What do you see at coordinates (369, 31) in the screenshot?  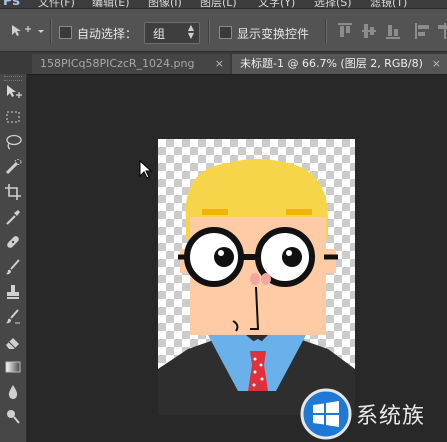 I see `align-vertical-center-icon` at bounding box center [369, 31].